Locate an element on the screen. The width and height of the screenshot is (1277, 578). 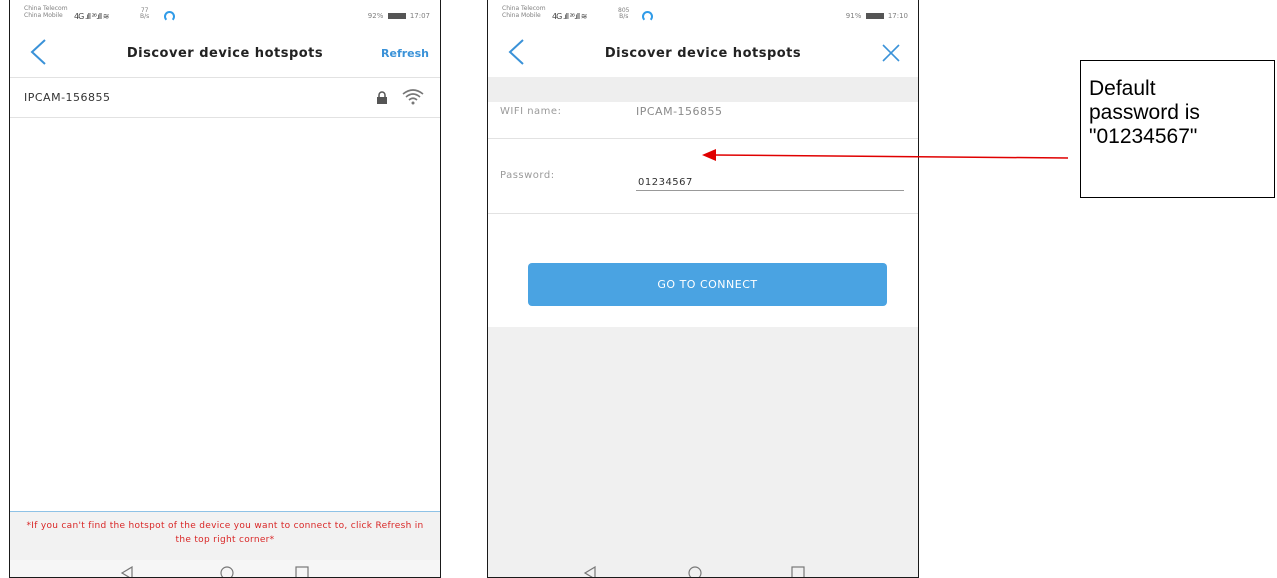
clock-time: 17:10 is located at coordinates (897, 16).